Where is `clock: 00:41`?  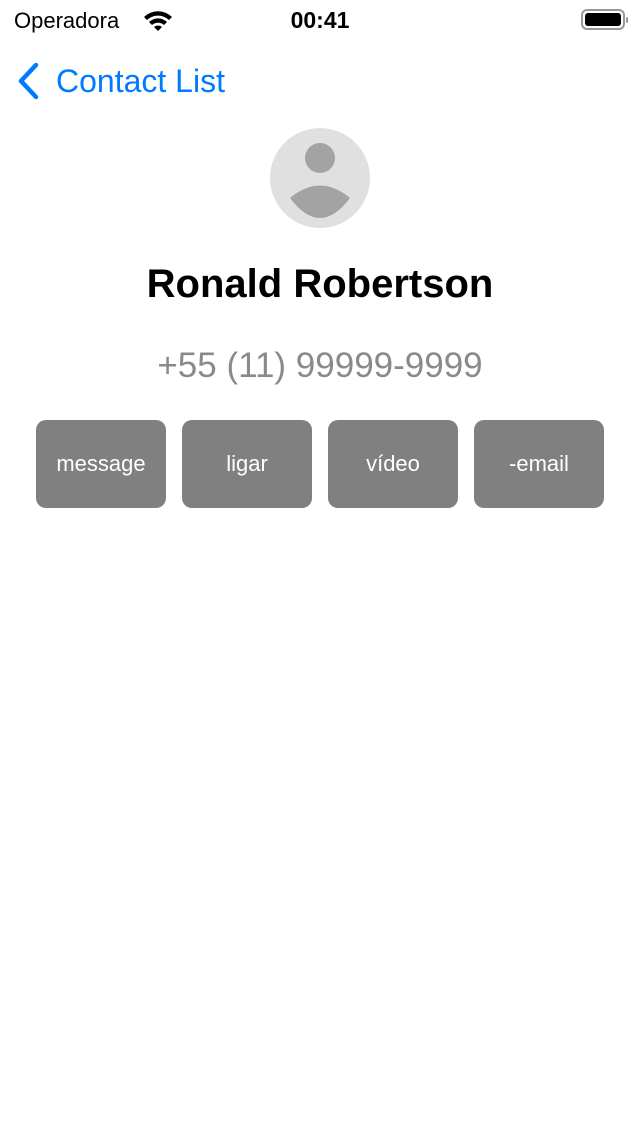
clock: 00:41 is located at coordinates (320, 20).